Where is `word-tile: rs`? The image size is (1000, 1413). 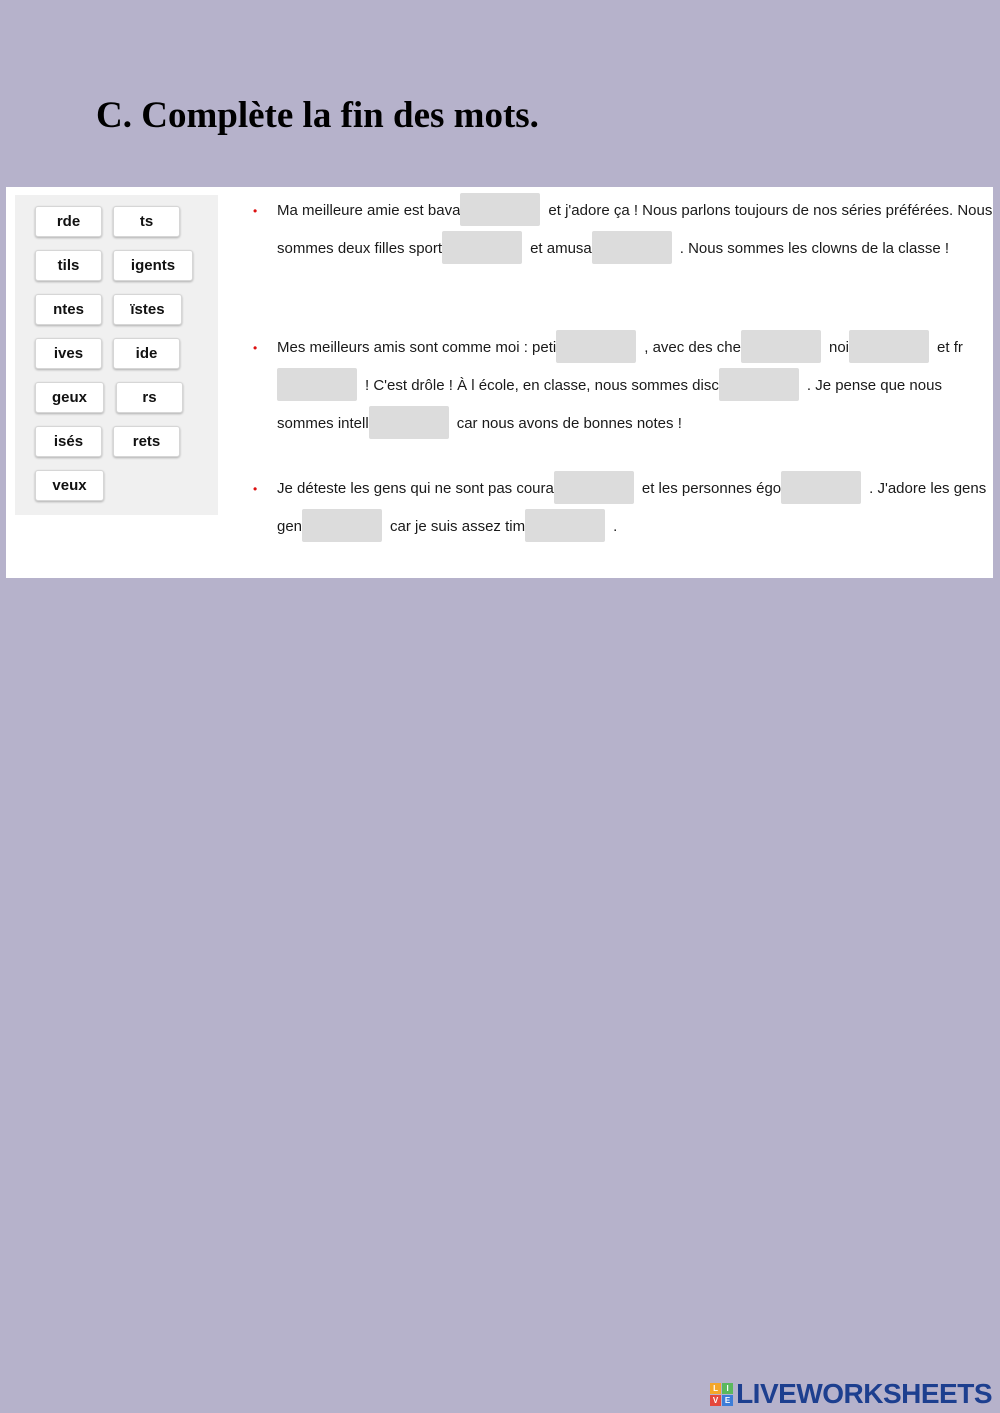 word-tile: rs is located at coordinates (149, 397).